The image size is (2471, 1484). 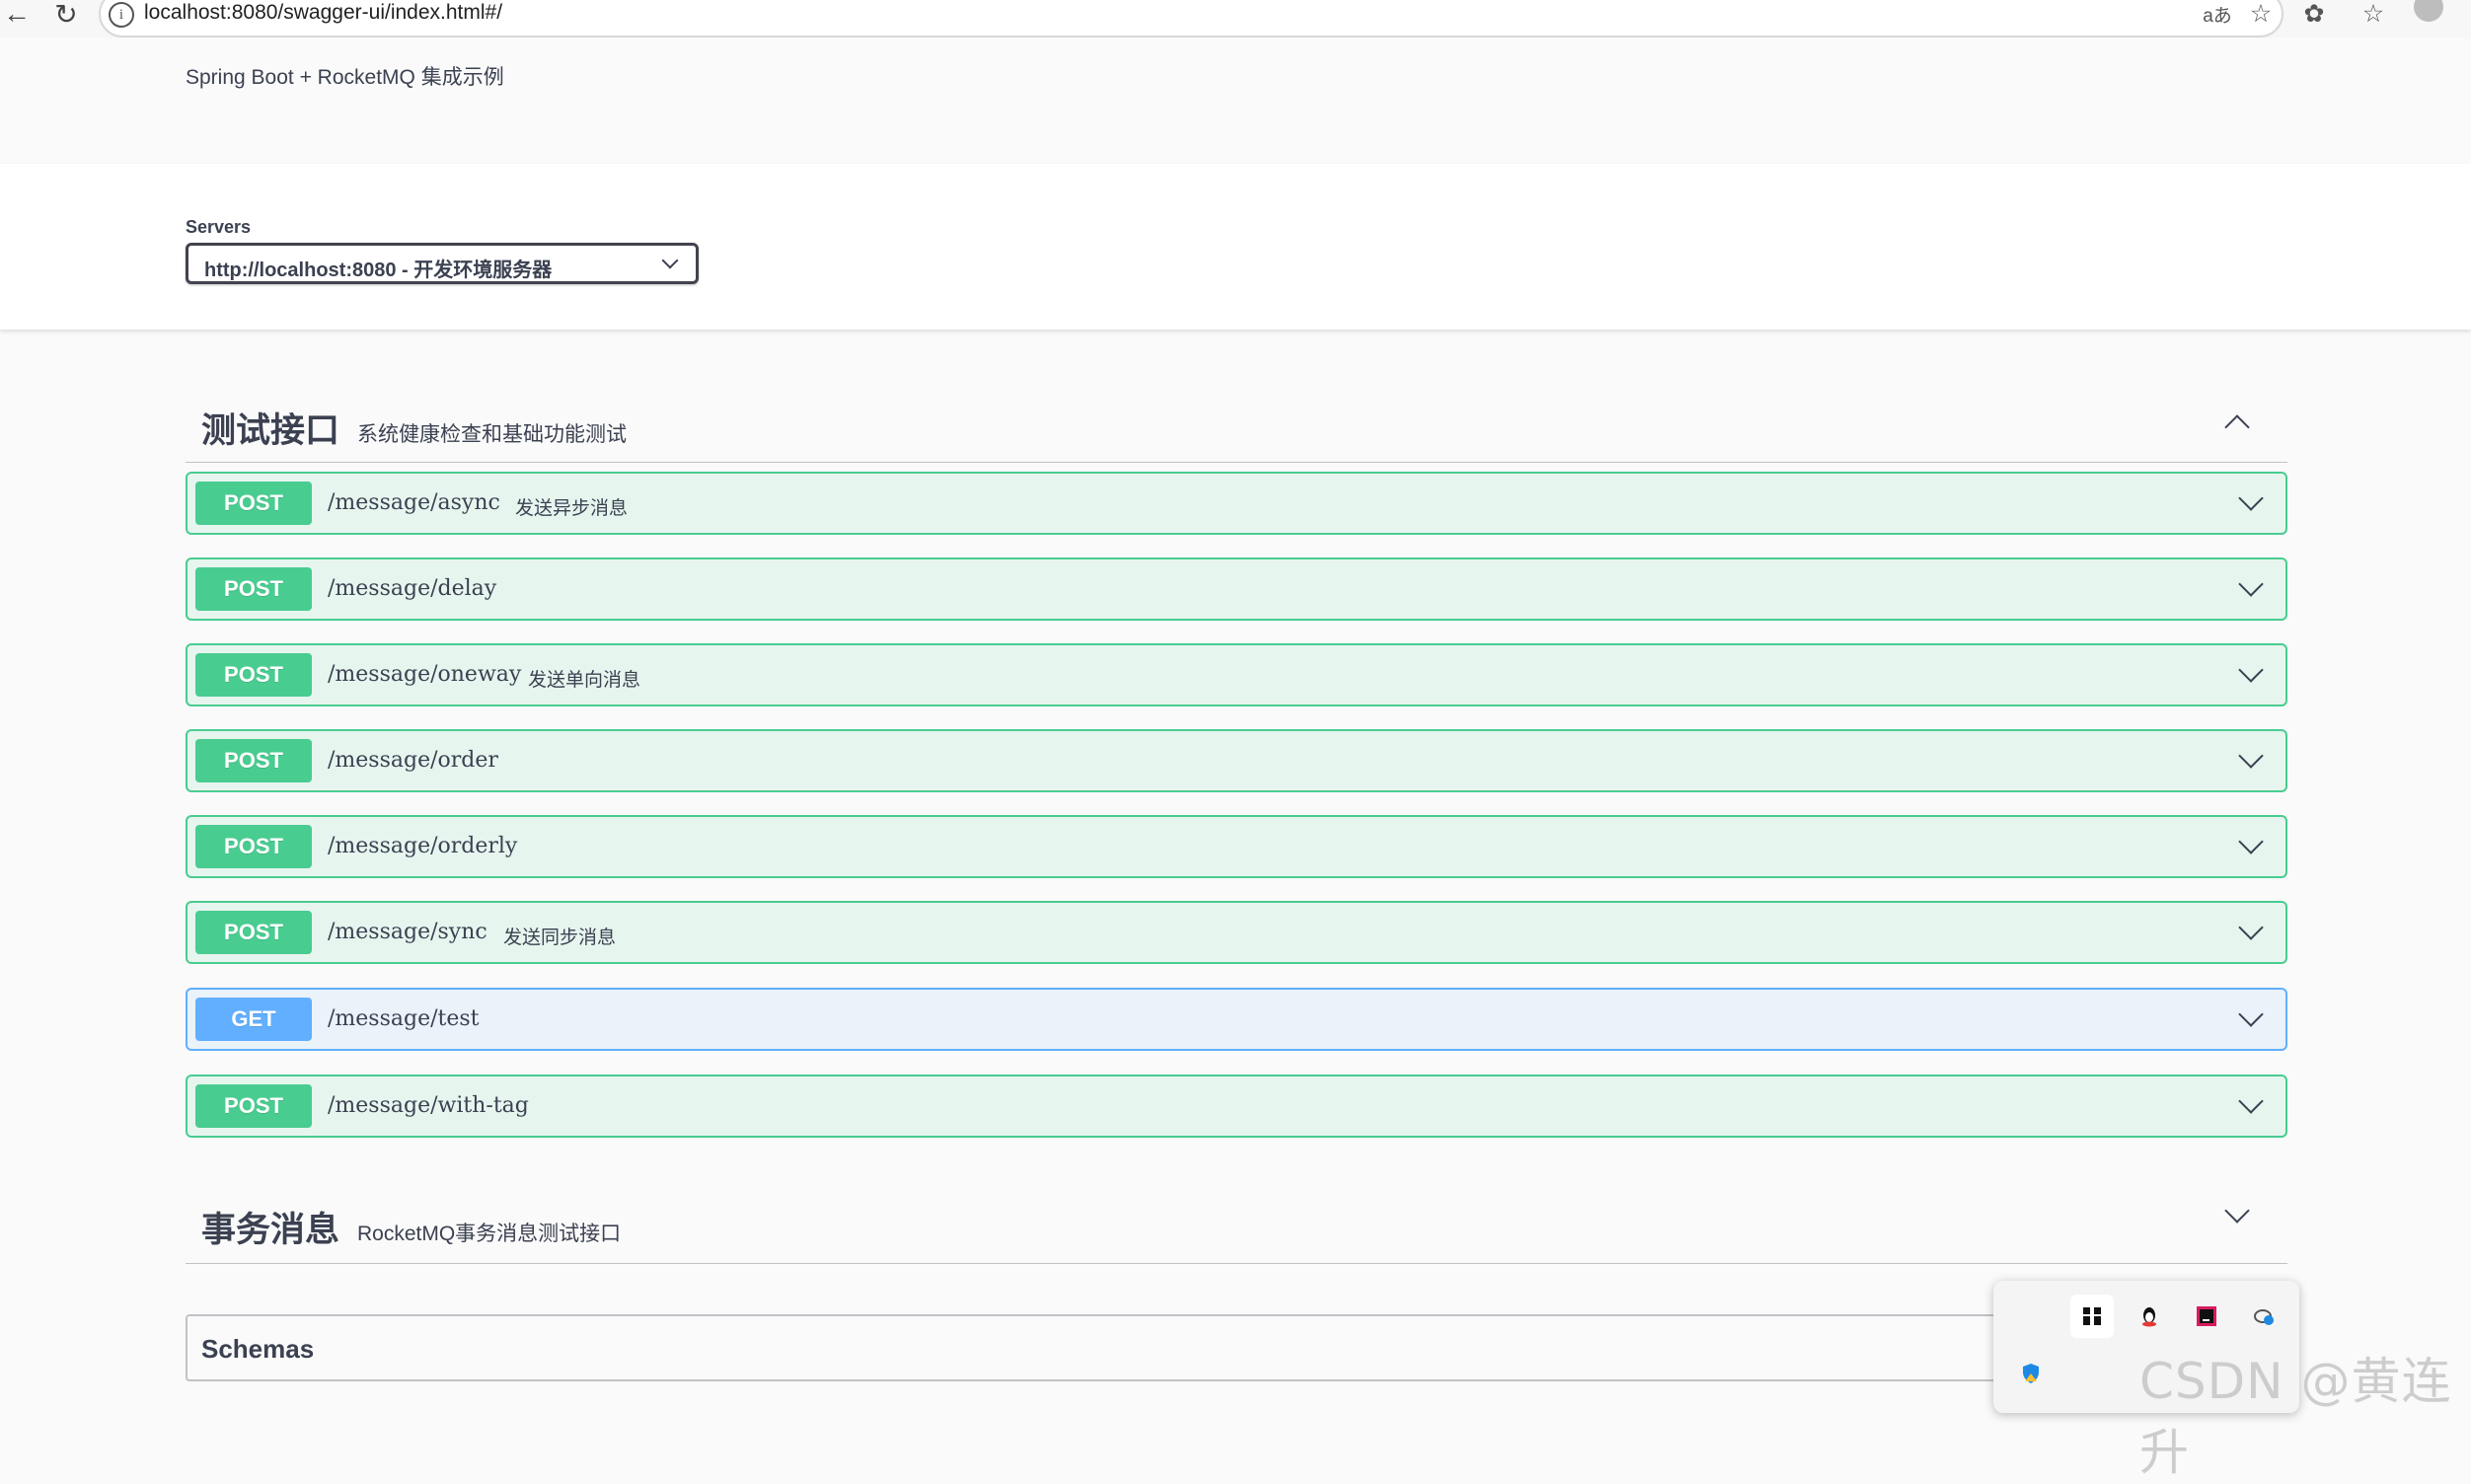 I want to click on tag-title: 事务消息, so click(x=270, y=1230).